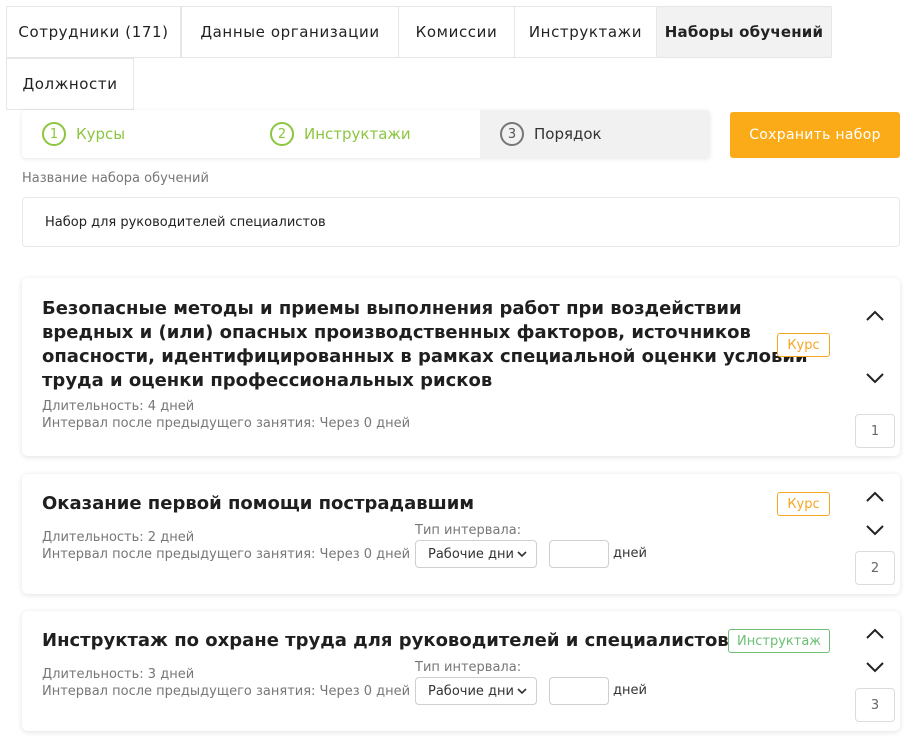 The width and height of the screenshot is (921, 738). I want to click on order-number: 3, so click(875, 705).